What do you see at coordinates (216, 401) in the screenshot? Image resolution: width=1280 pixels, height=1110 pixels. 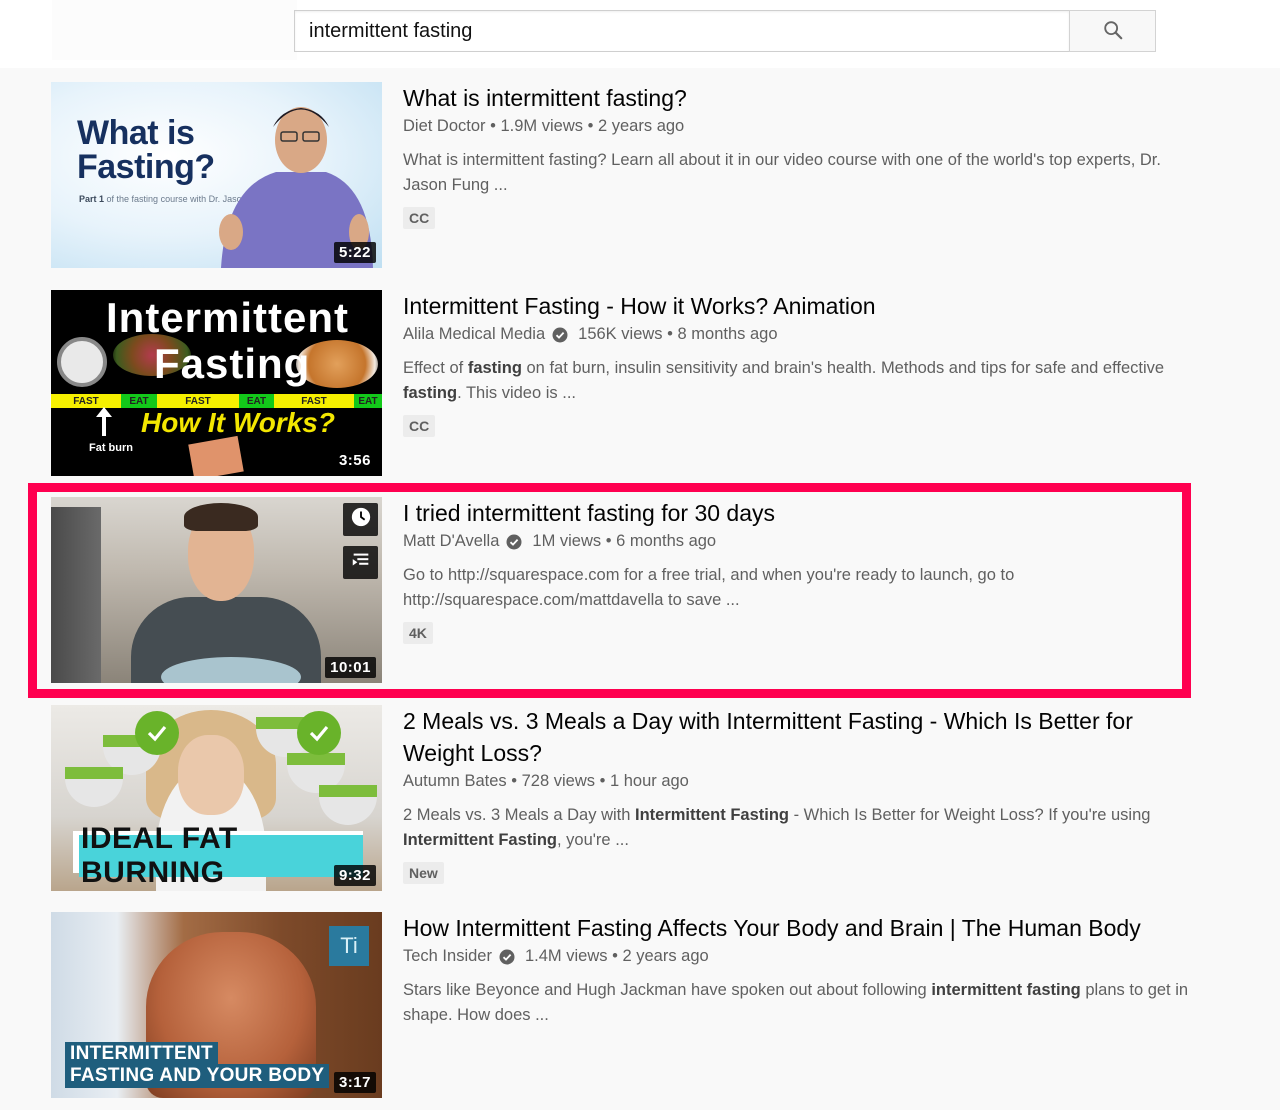 I see `fast-eat-bar: FAST EAT FAST EAT FAST EAT` at bounding box center [216, 401].